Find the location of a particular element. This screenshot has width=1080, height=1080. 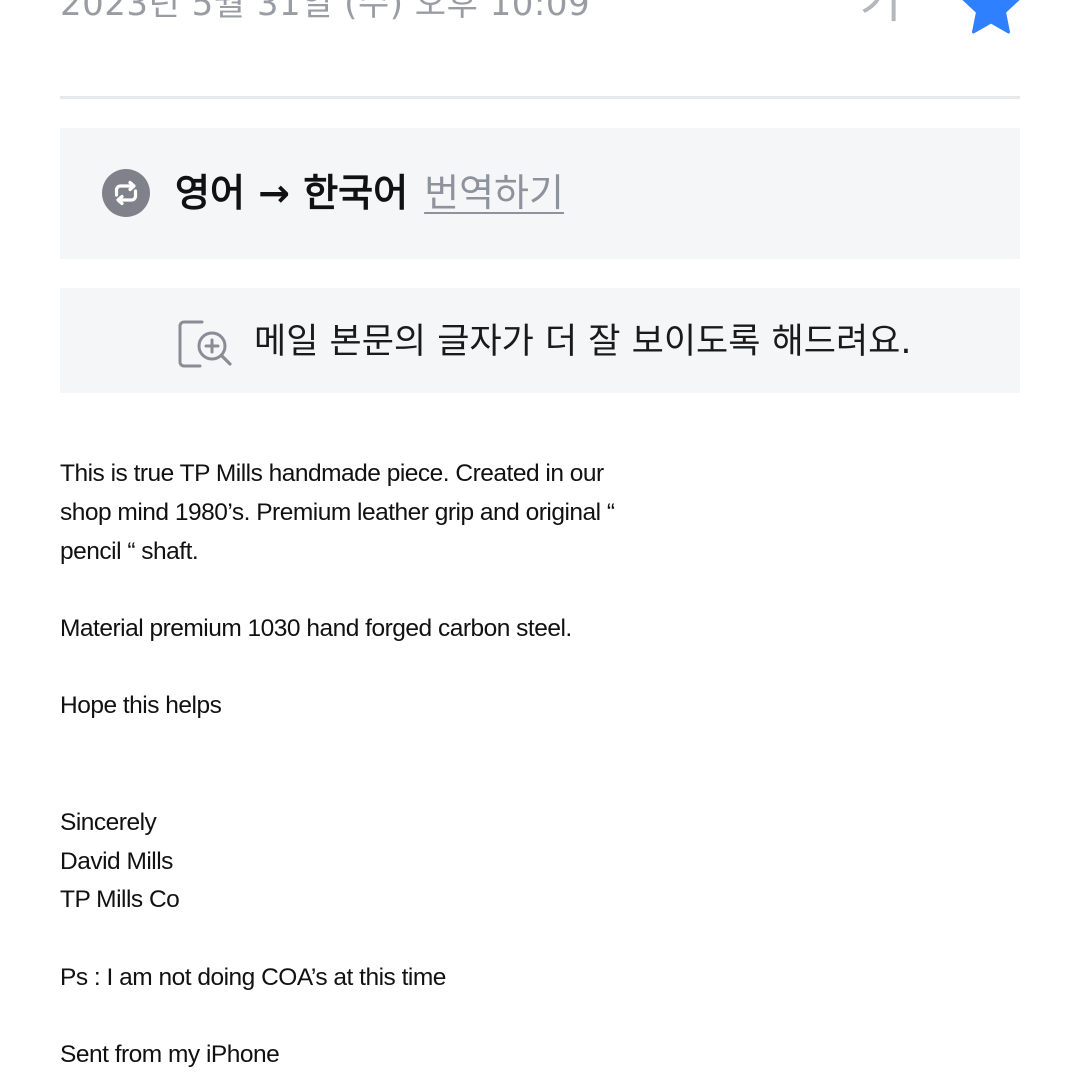

text-size-button: 가 is located at coordinates (882, 16).